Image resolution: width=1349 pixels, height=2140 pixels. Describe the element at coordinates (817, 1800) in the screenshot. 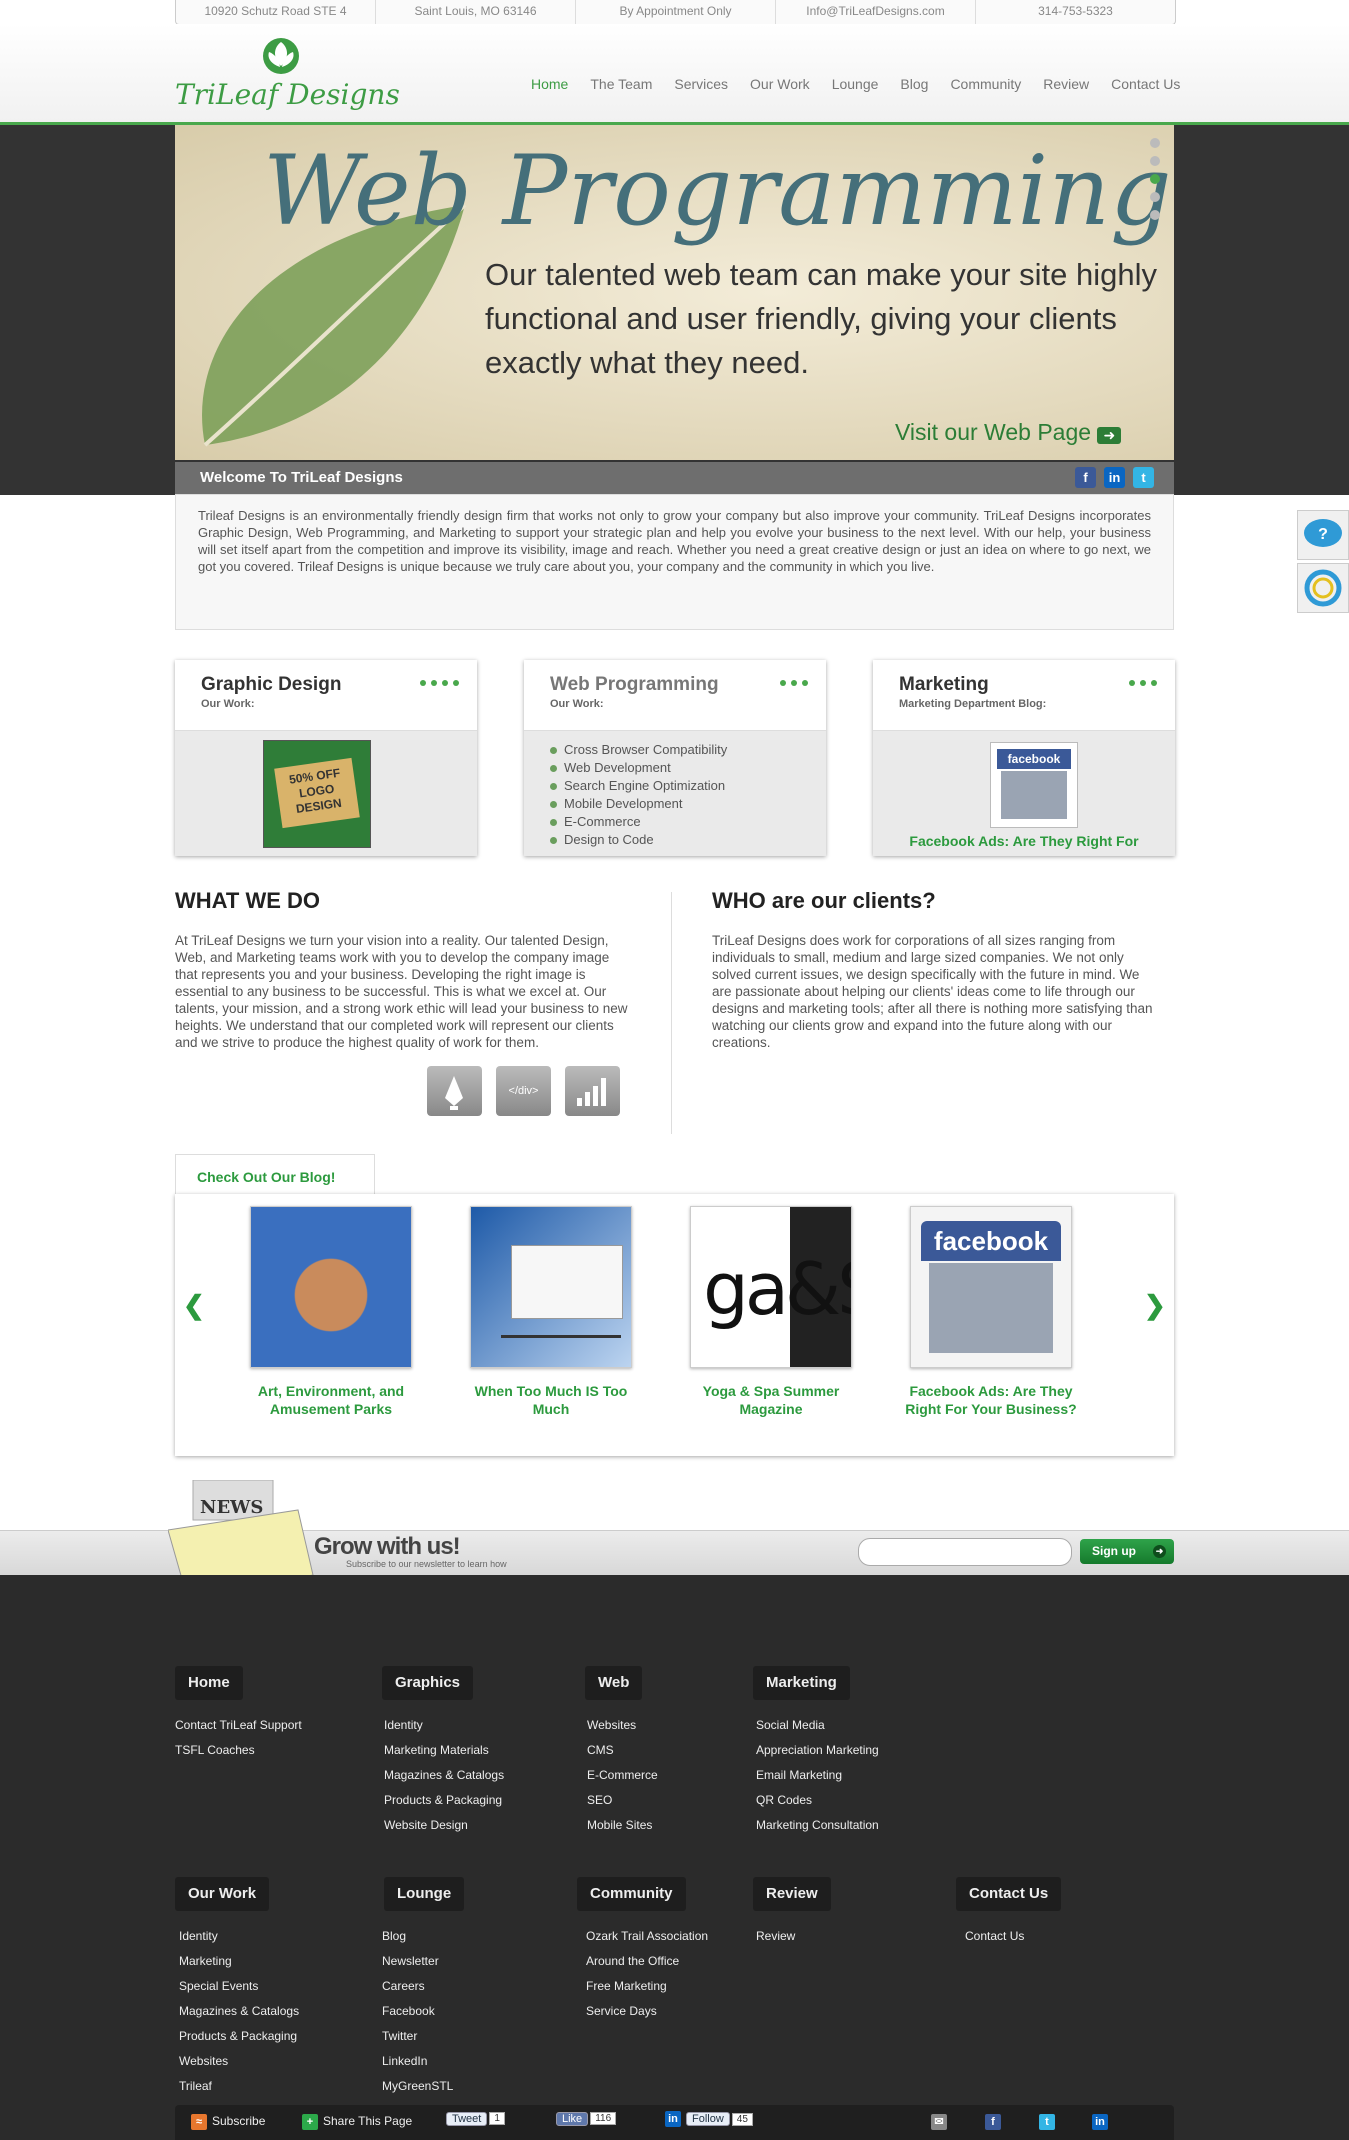

I see `footer-link: QR Codes` at that location.